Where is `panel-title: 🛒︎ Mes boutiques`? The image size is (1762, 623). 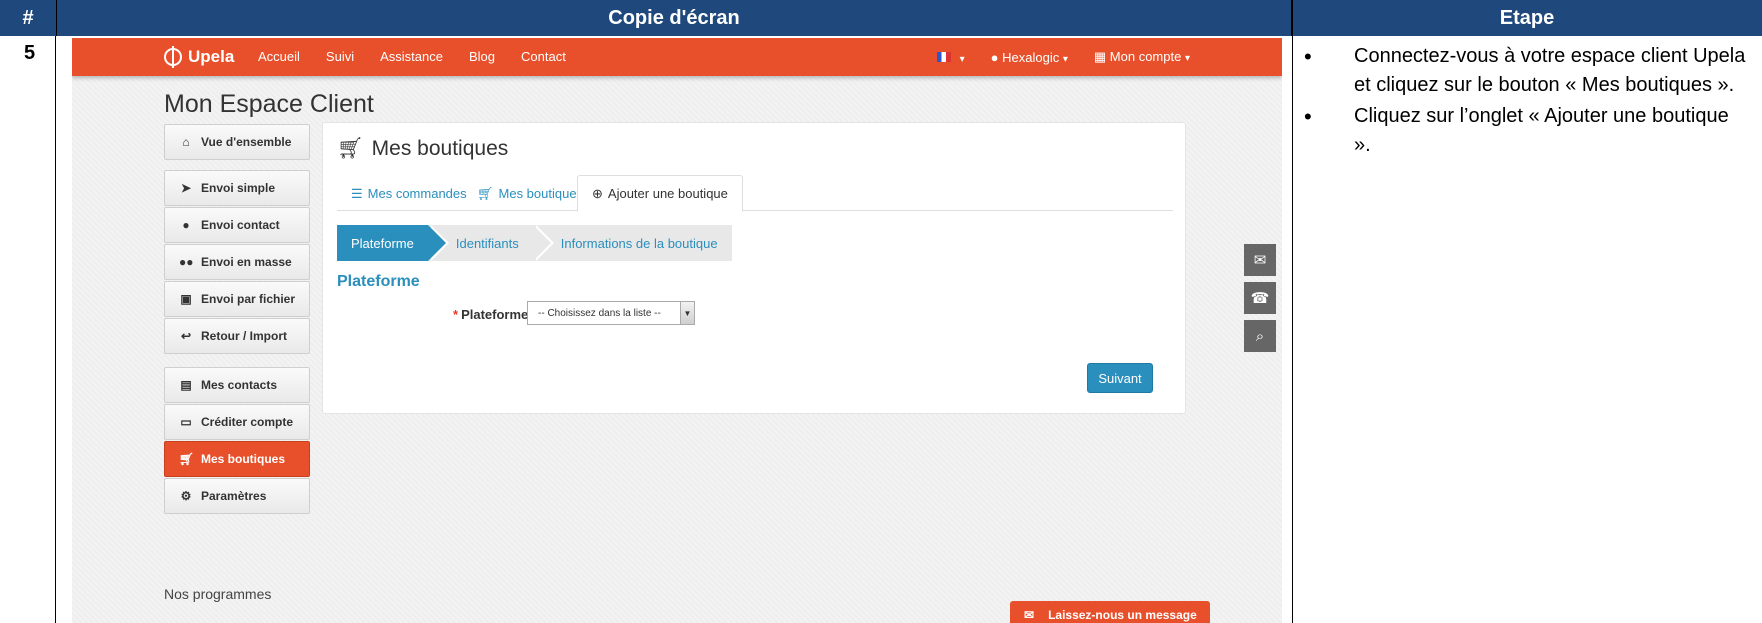
panel-title: 🛒︎ Mes boutiques is located at coordinates (422, 149).